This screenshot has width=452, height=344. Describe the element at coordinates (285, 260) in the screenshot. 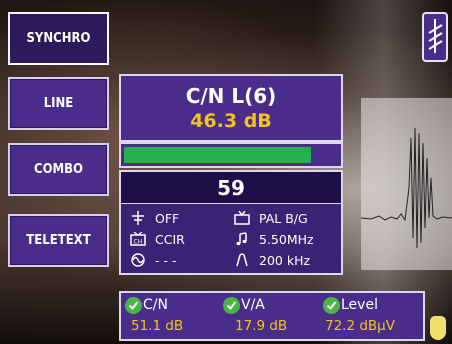

I see `bandwidth-value: 200 kHz` at that location.